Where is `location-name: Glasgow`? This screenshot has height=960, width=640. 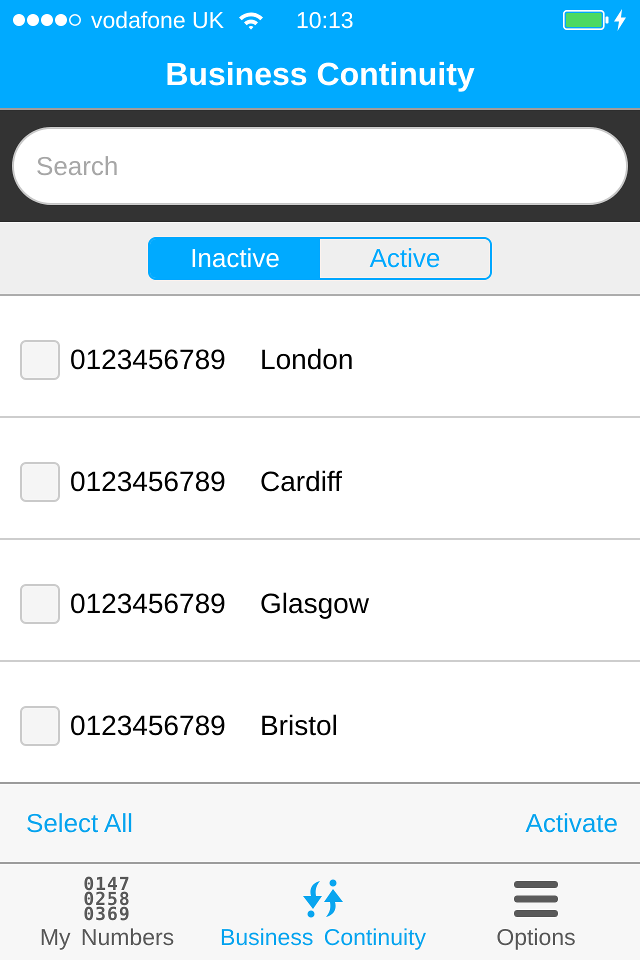
location-name: Glasgow is located at coordinates (314, 604).